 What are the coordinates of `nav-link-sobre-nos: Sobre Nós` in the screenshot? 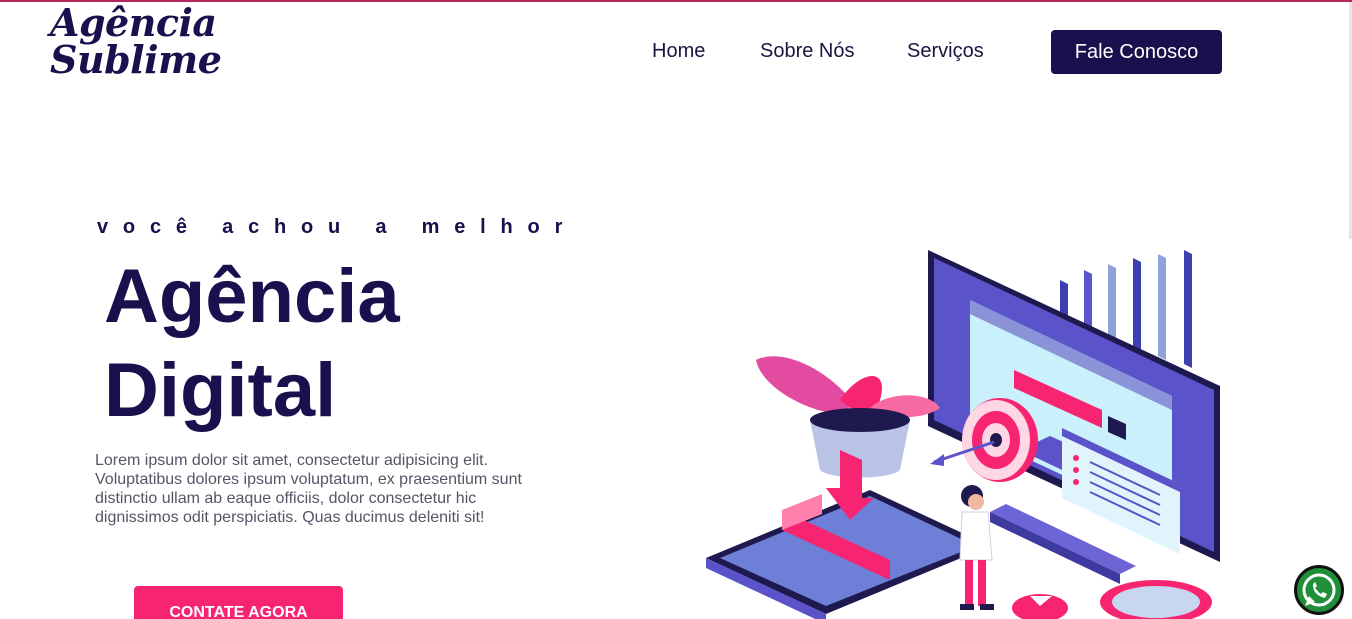 It's located at (807, 51).